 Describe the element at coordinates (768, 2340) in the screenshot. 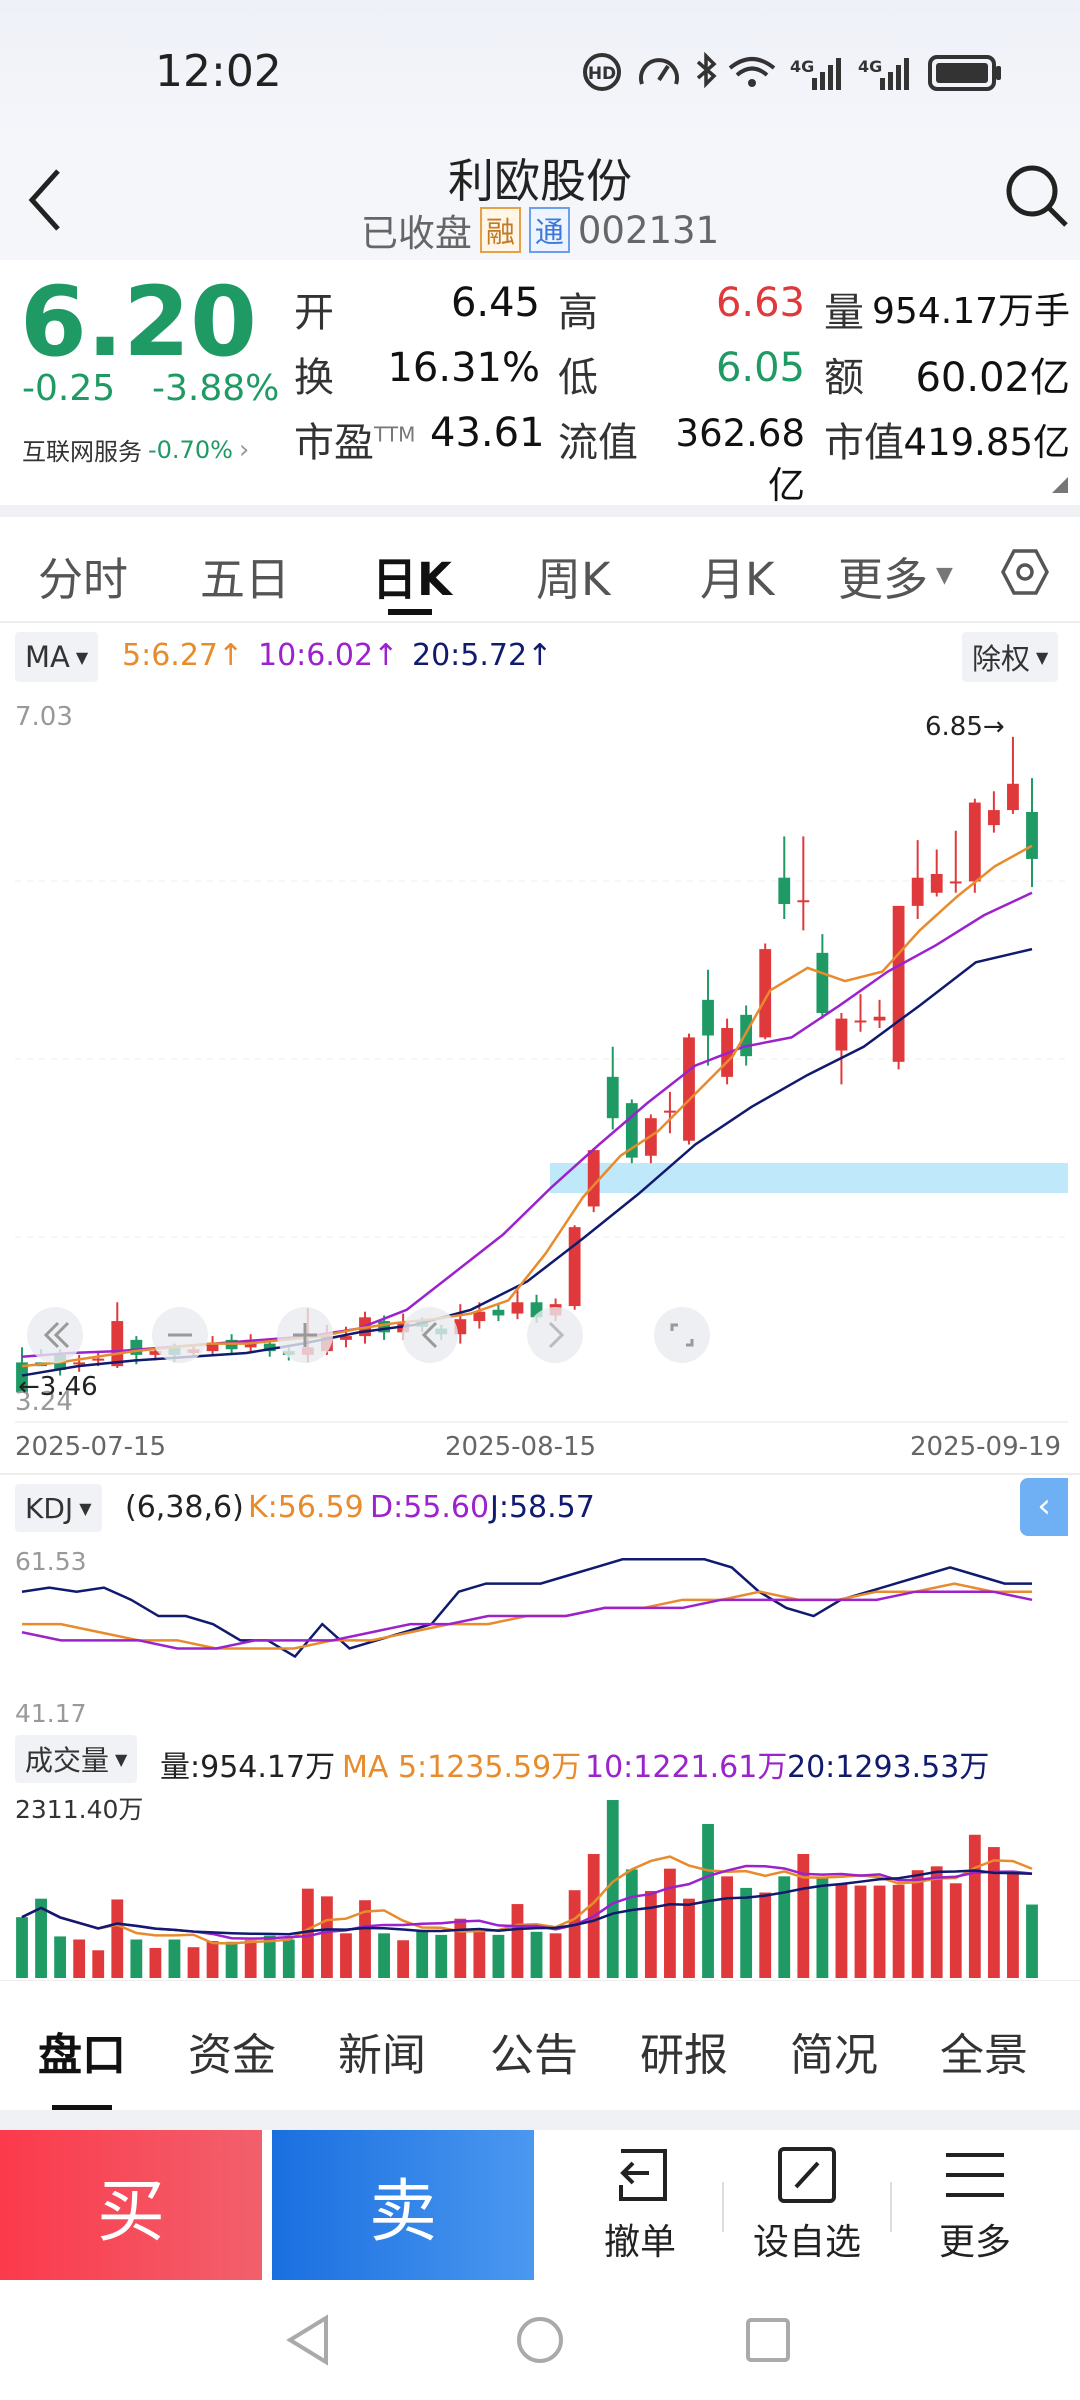

I see `nav-recents-icon` at that location.